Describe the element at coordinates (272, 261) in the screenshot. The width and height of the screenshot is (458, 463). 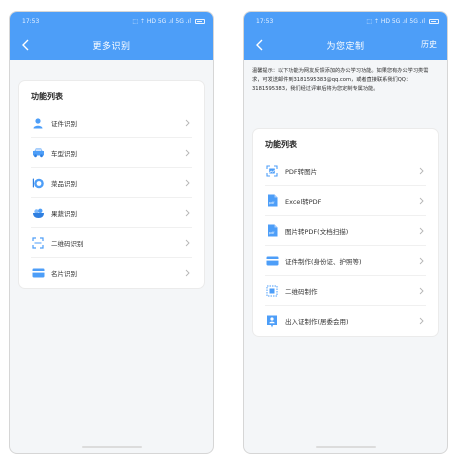
I see `id-card-icon` at that location.